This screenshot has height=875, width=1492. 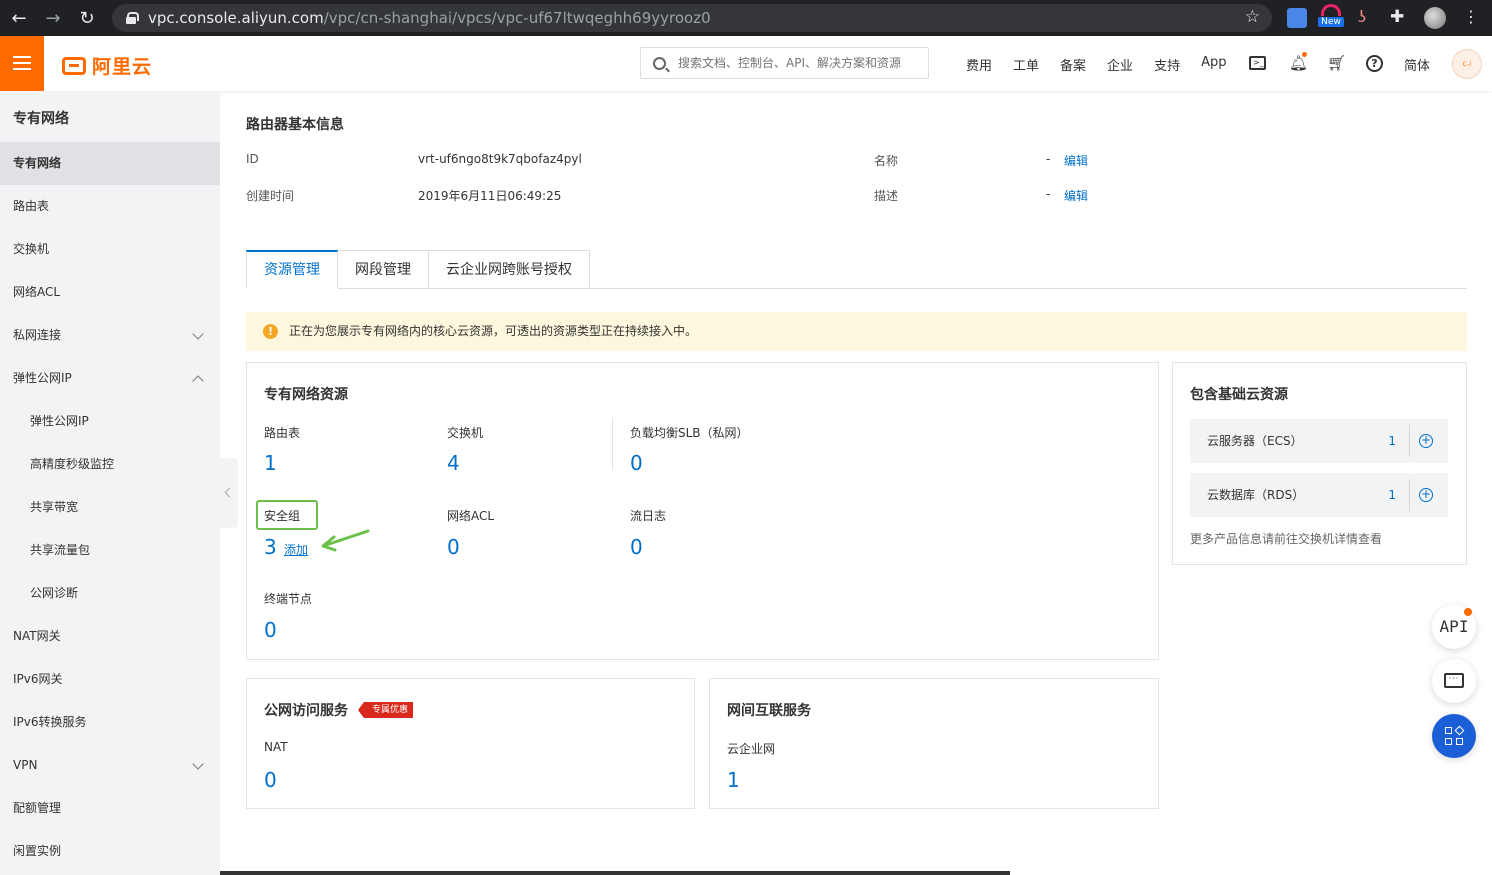 What do you see at coordinates (615, 873) in the screenshot?
I see `scrollbar-track` at bounding box center [615, 873].